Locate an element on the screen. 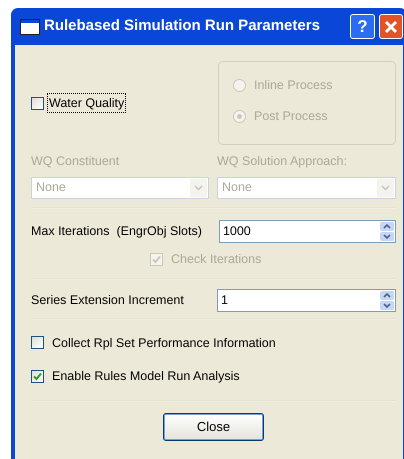 Image resolution: width=404 pixels, height=459 pixels. help-button: ? is located at coordinates (362, 26).